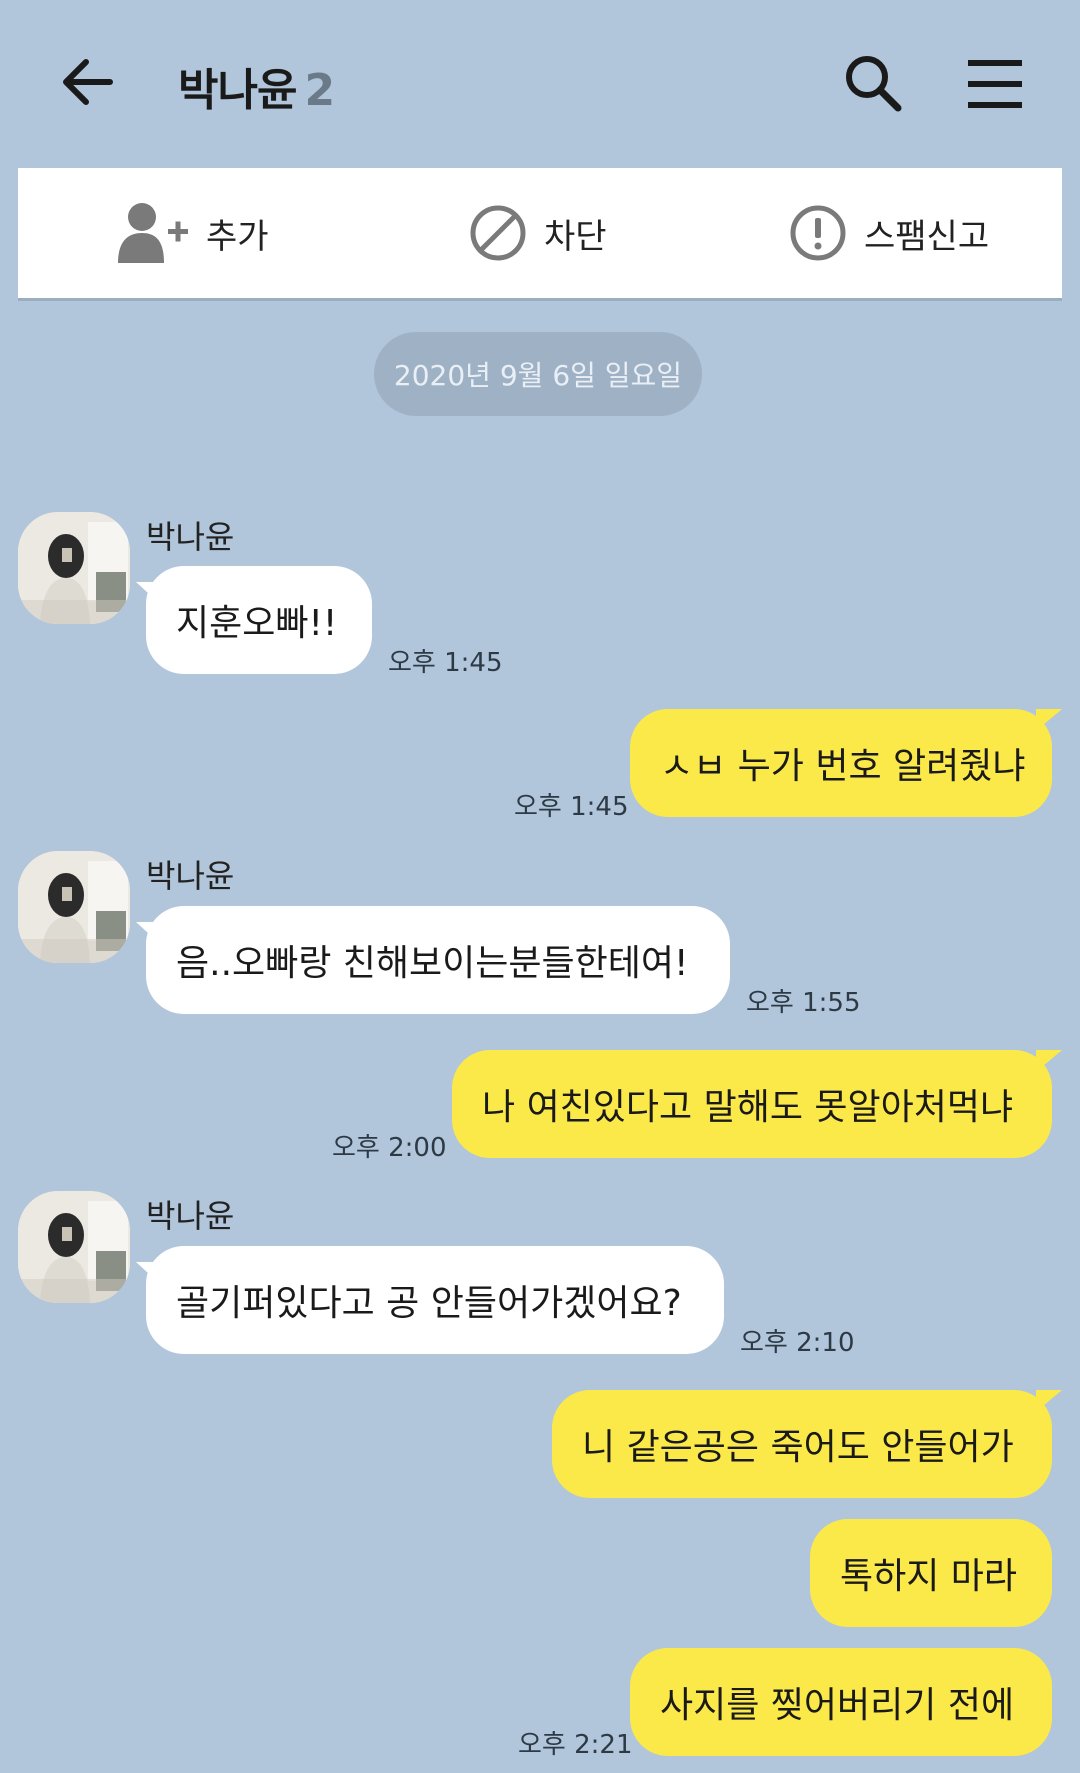 This screenshot has height=1773, width=1080. Describe the element at coordinates (429, 1303) in the screenshot. I see `message-text: 골기퍼있다고 공 안들어가겠어요?` at that location.